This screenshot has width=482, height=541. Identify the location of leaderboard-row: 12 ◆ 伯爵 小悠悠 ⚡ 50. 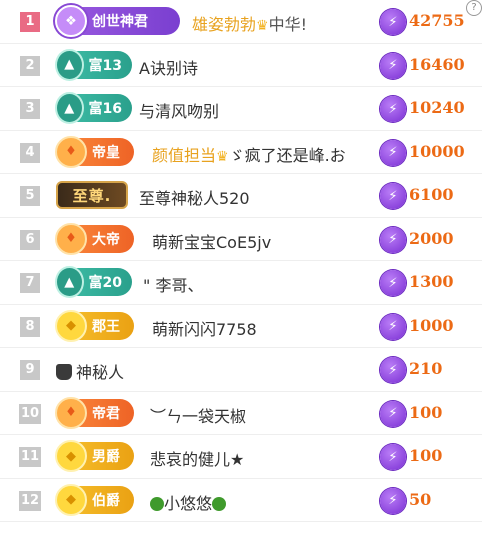
(241, 500).